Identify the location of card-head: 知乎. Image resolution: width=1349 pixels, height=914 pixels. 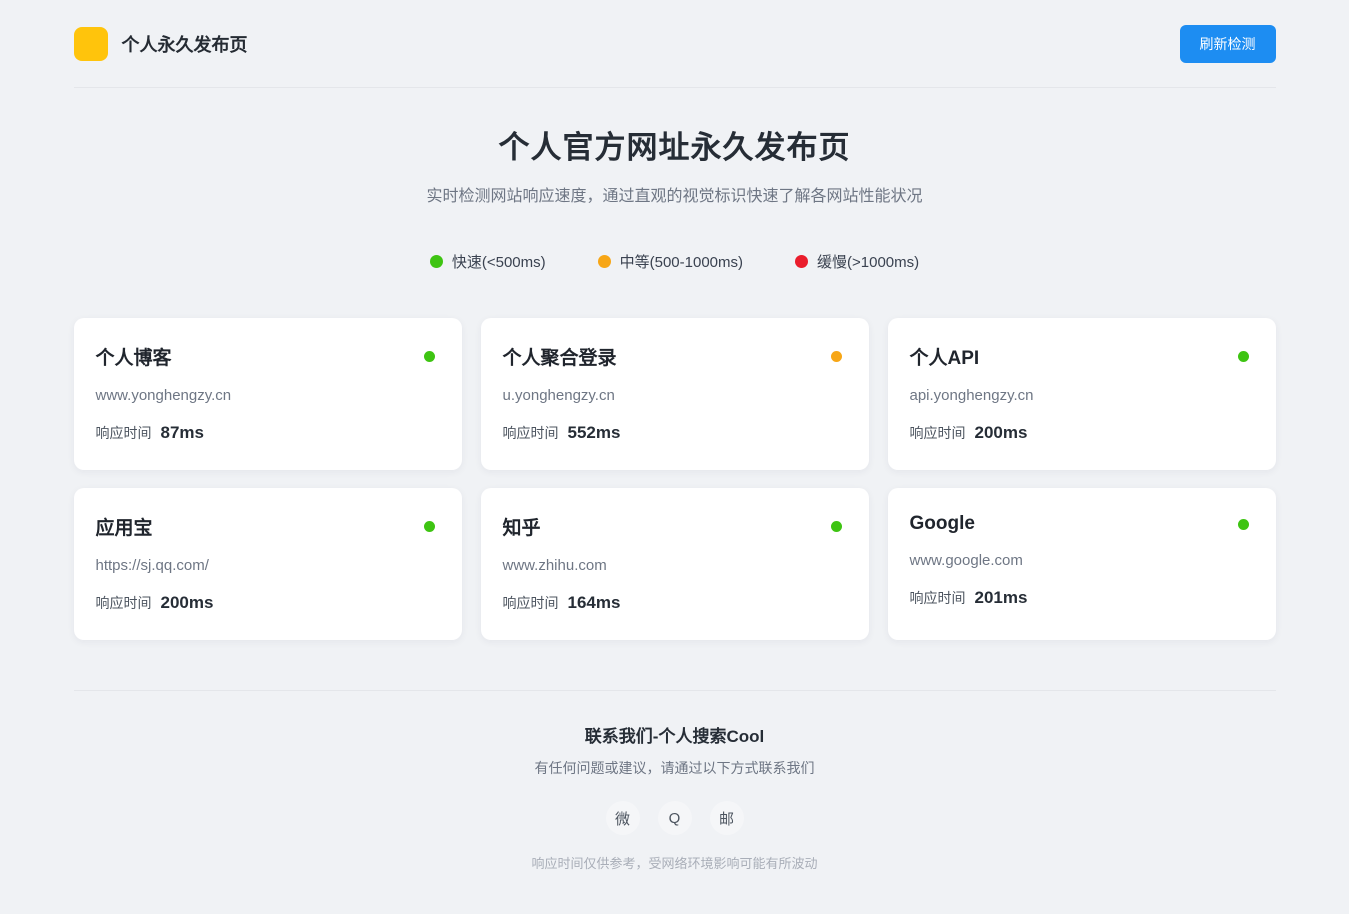
(674, 526).